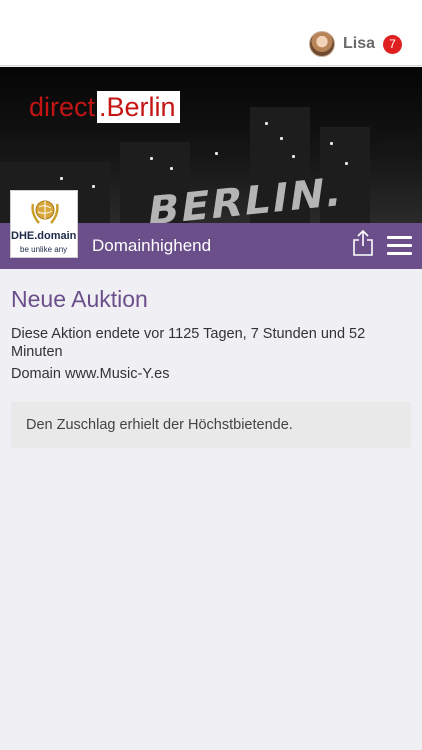 Image resolution: width=422 pixels, height=750 pixels. What do you see at coordinates (359, 44) in the screenshot?
I see `user-name: Lisa` at bounding box center [359, 44].